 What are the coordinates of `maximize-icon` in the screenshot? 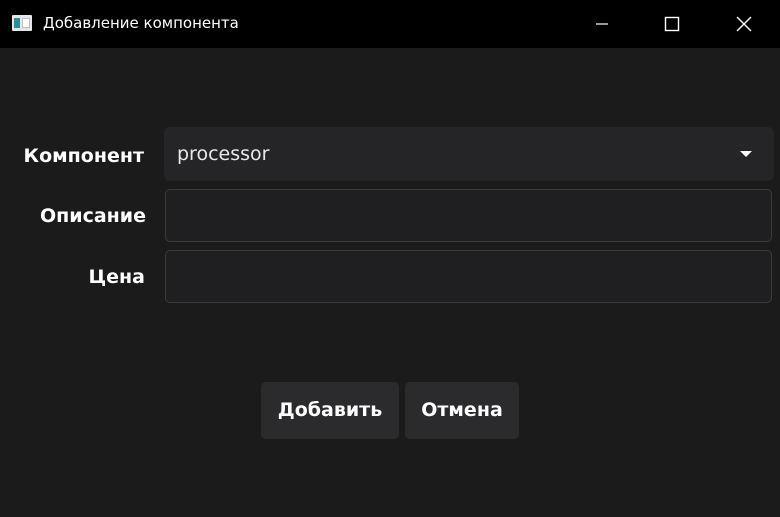 It's located at (672, 24).